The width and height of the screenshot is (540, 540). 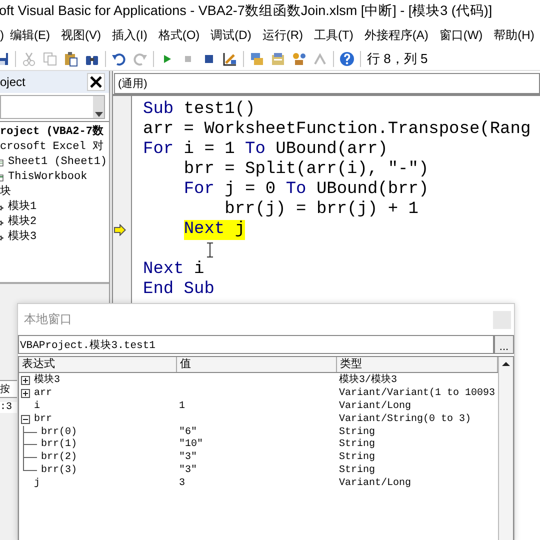 What do you see at coordinates (505, 448) in the screenshot?
I see `scrollbar` at bounding box center [505, 448].